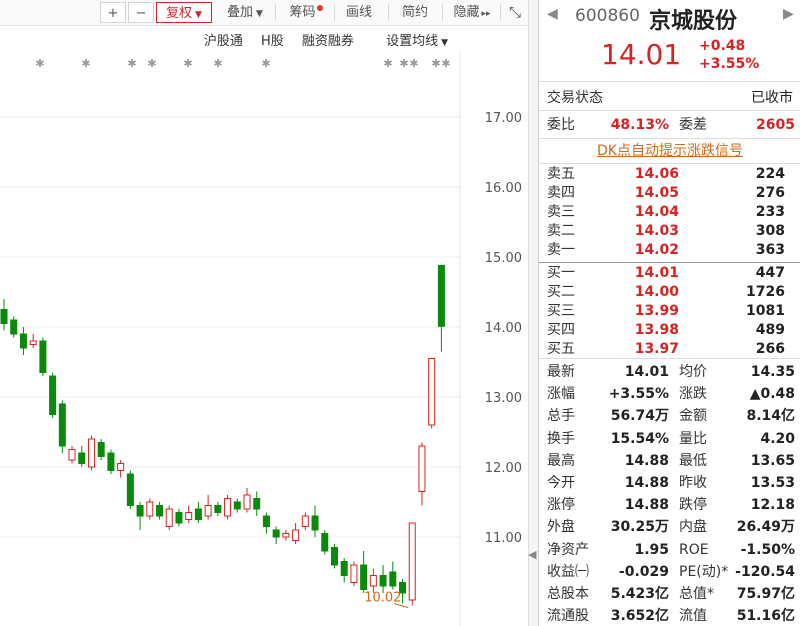 The height and width of the screenshot is (626, 800). What do you see at coordinates (328, 41) in the screenshot?
I see `rongzi-link: 融资融券` at bounding box center [328, 41].